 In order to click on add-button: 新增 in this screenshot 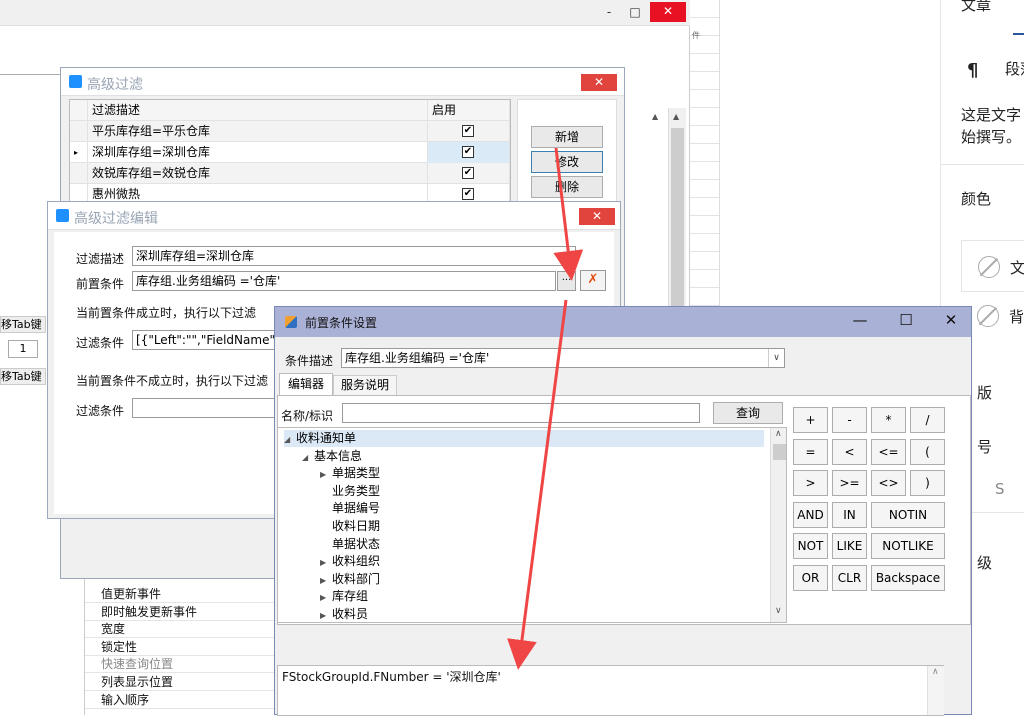, I will do `click(567, 137)`.